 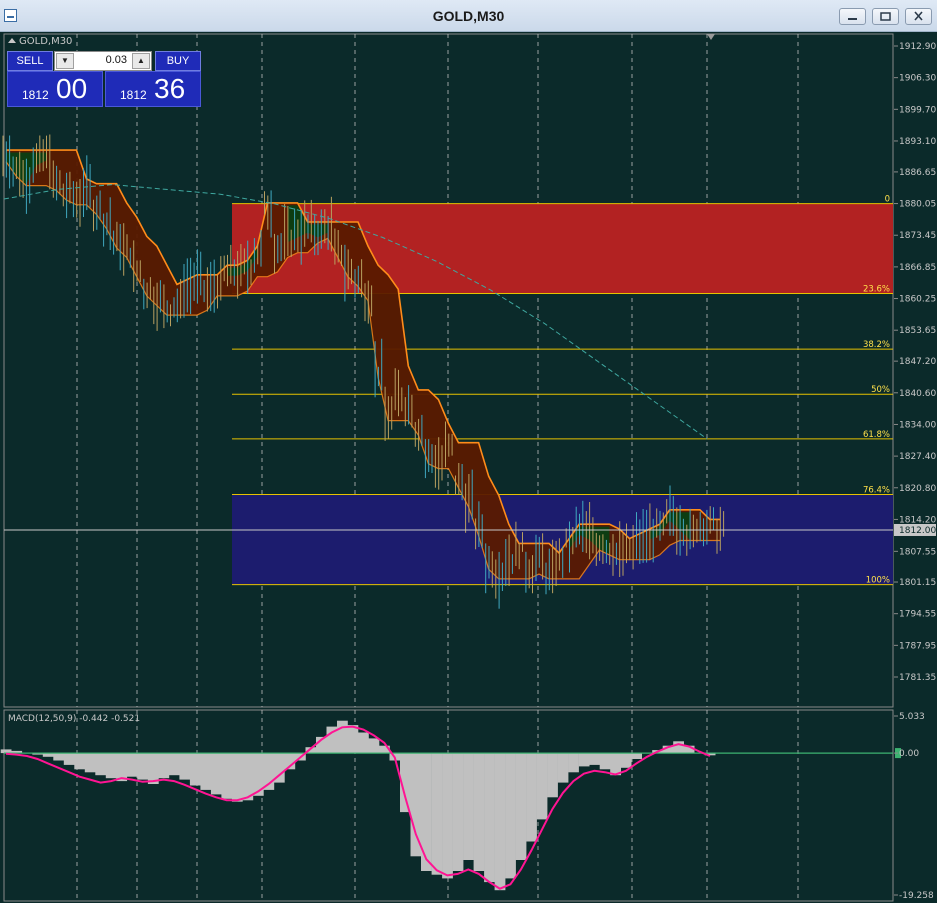 I want to click on fib-level-label: 76.4%, so click(x=876, y=490).